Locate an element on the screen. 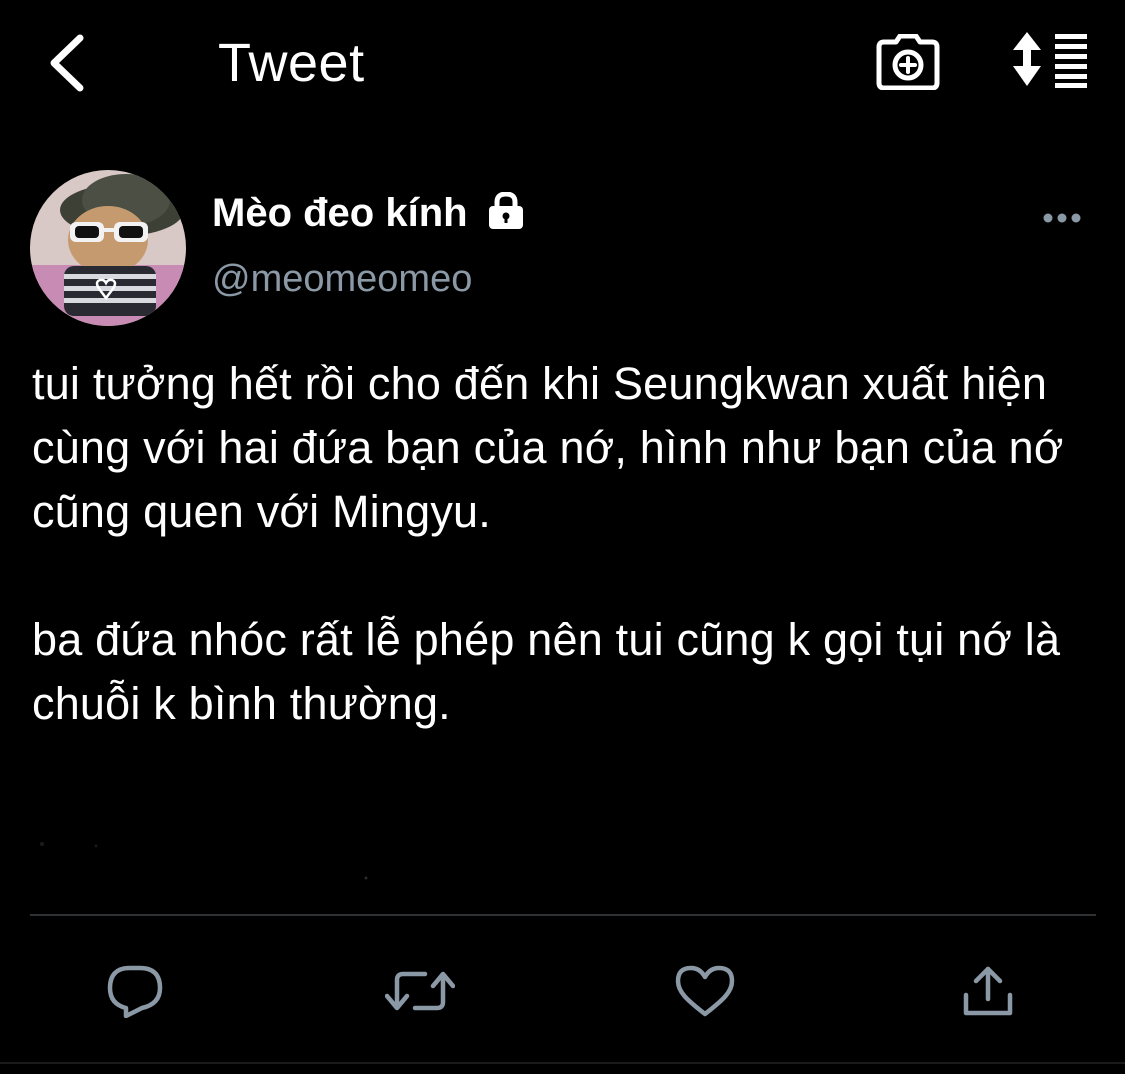  like-button is located at coordinates (705, 993).